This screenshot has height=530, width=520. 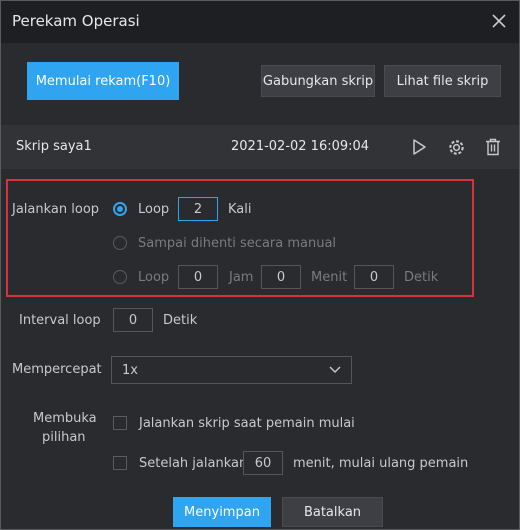 What do you see at coordinates (442, 81) in the screenshot?
I see `view-script-file-button: Lihat file skrip` at bounding box center [442, 81].